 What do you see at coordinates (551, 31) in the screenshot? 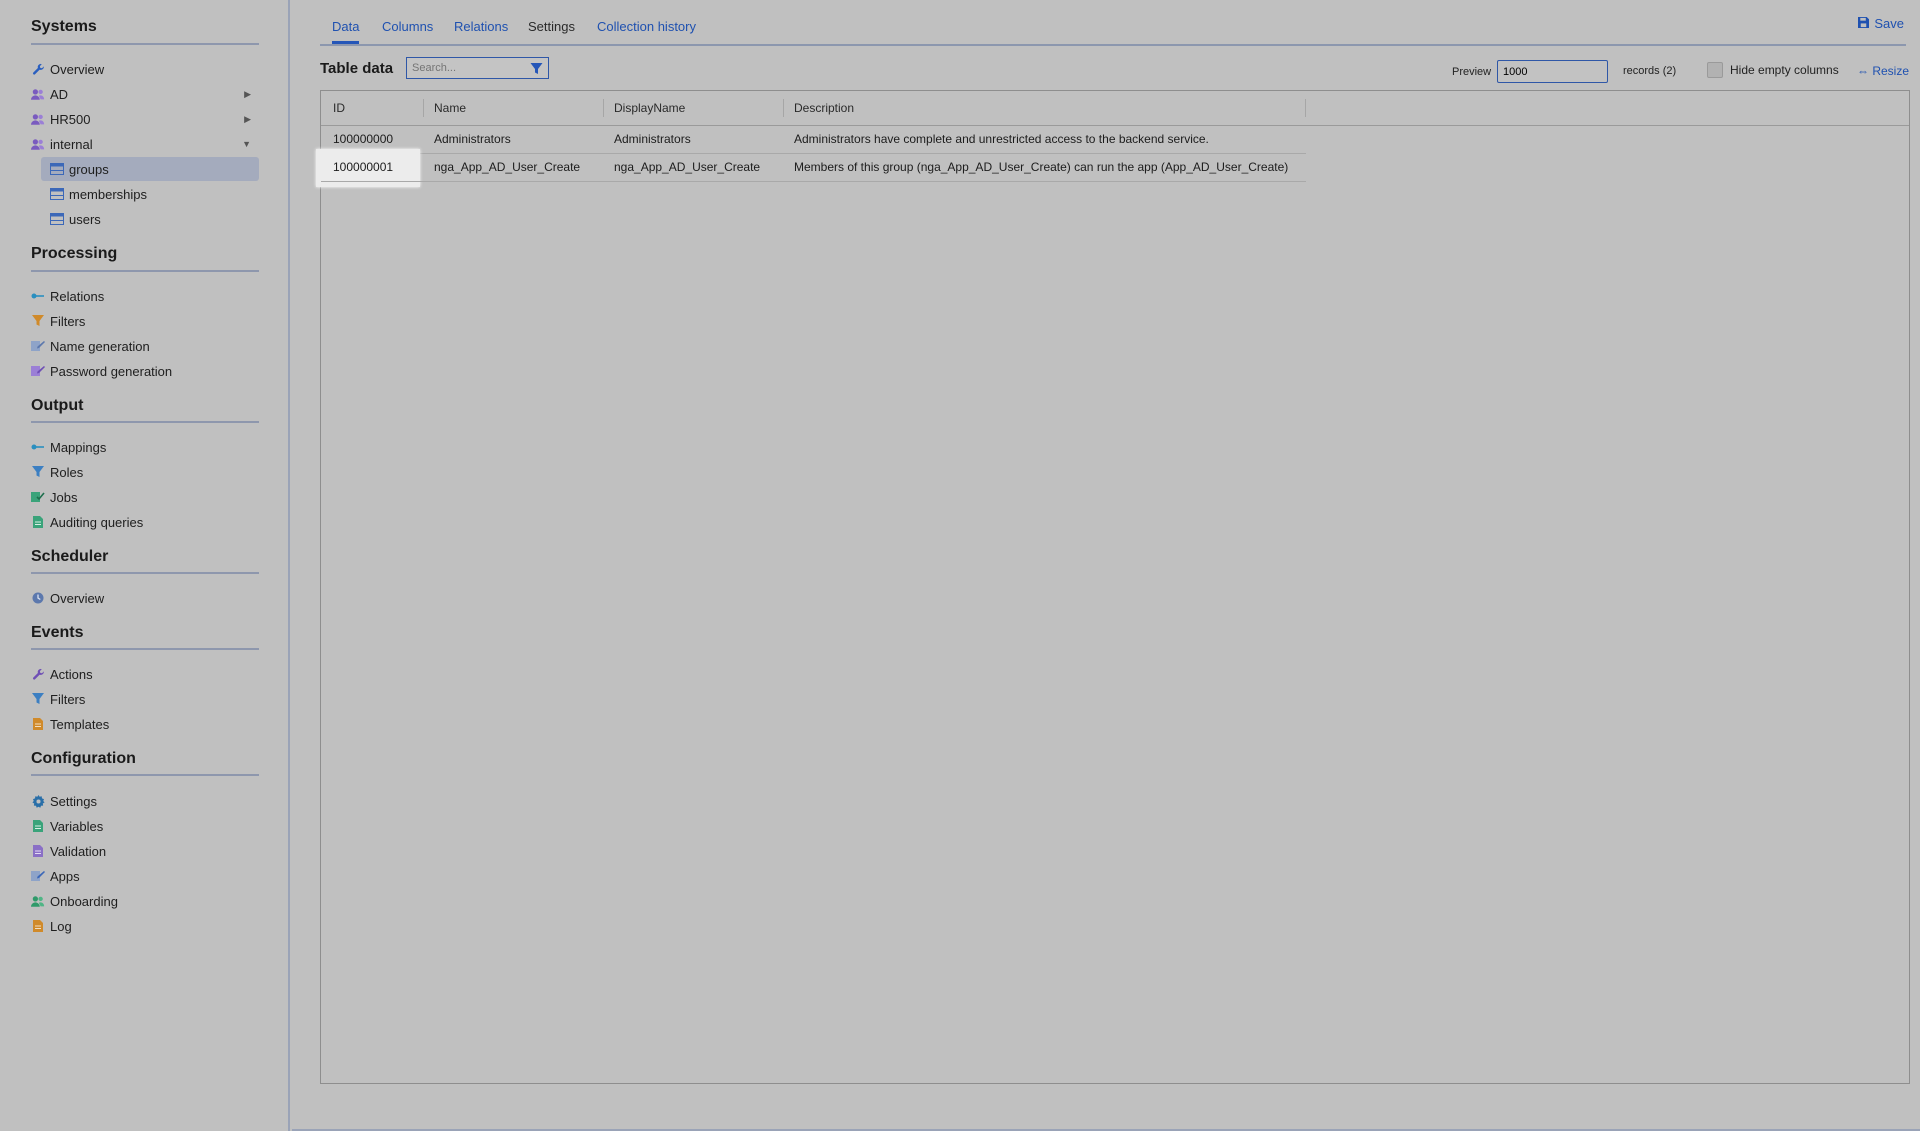
I see `tab-settings: Settings` at bounding box center [551, 31].